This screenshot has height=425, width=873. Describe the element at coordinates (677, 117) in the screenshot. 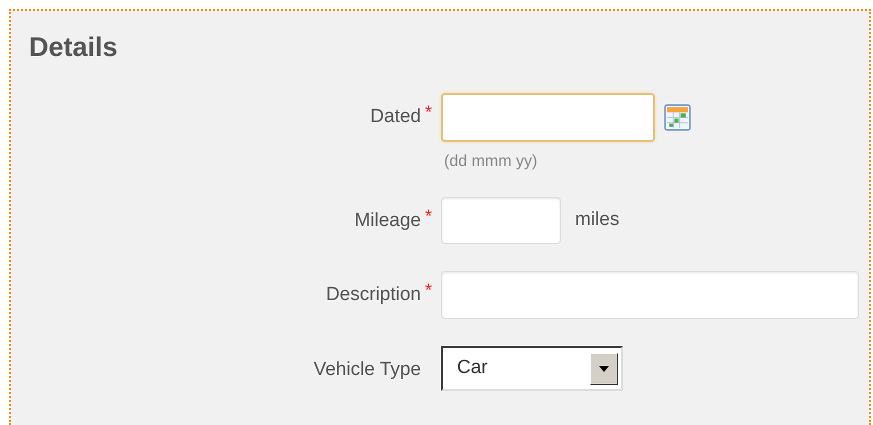

I see `calendar-icon` at that location.